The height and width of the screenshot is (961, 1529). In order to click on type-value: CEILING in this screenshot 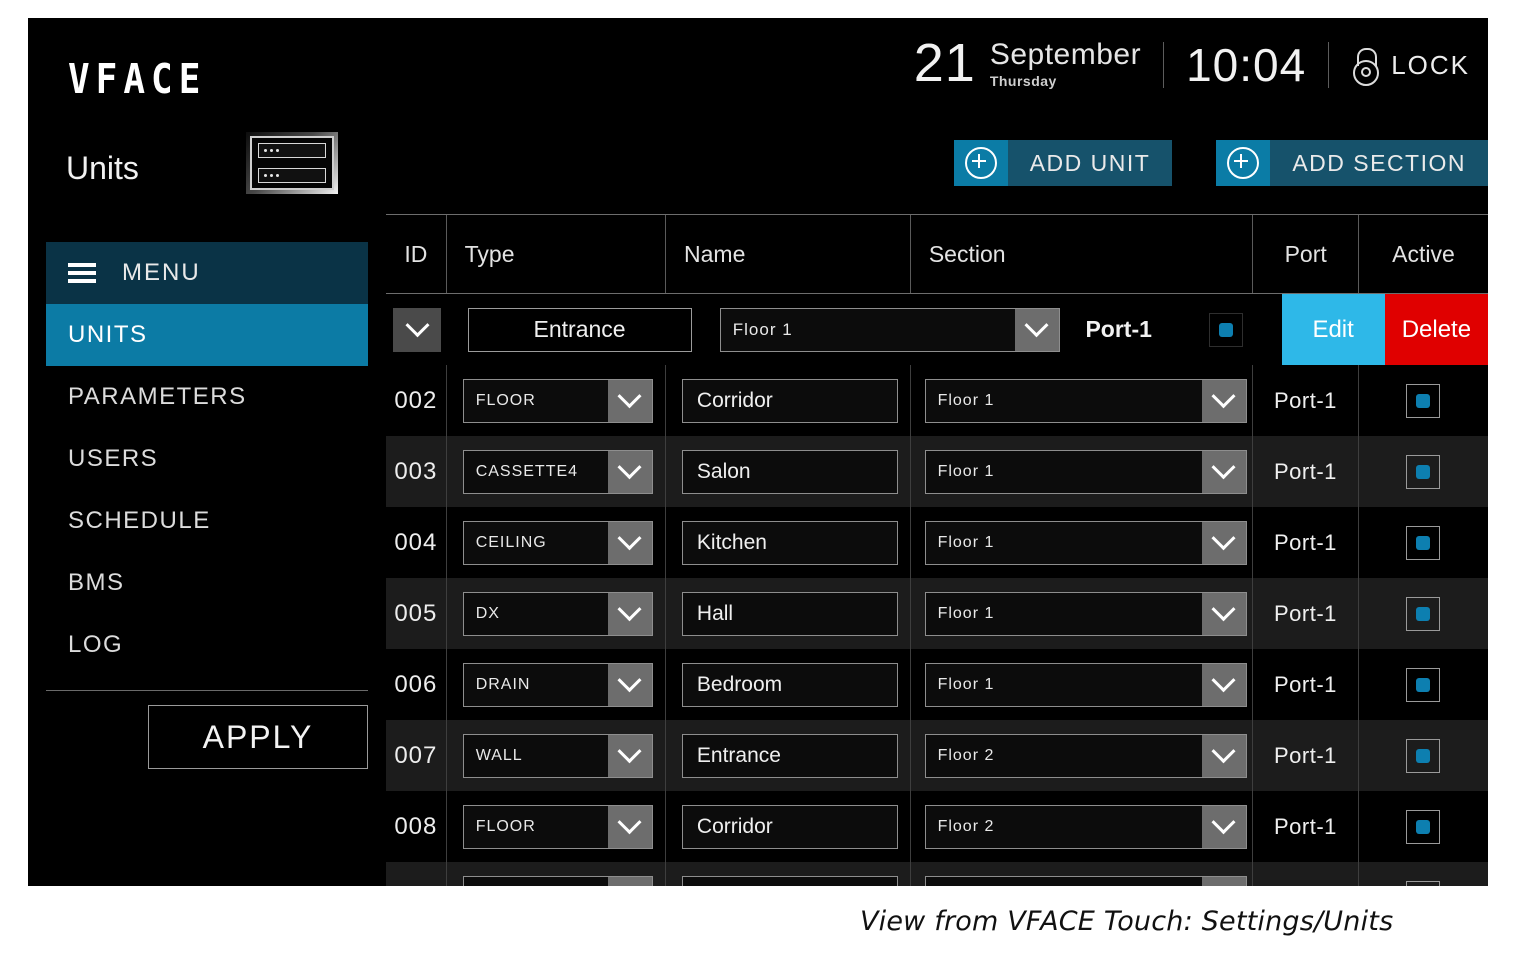, I will do `click(511, 542)`.